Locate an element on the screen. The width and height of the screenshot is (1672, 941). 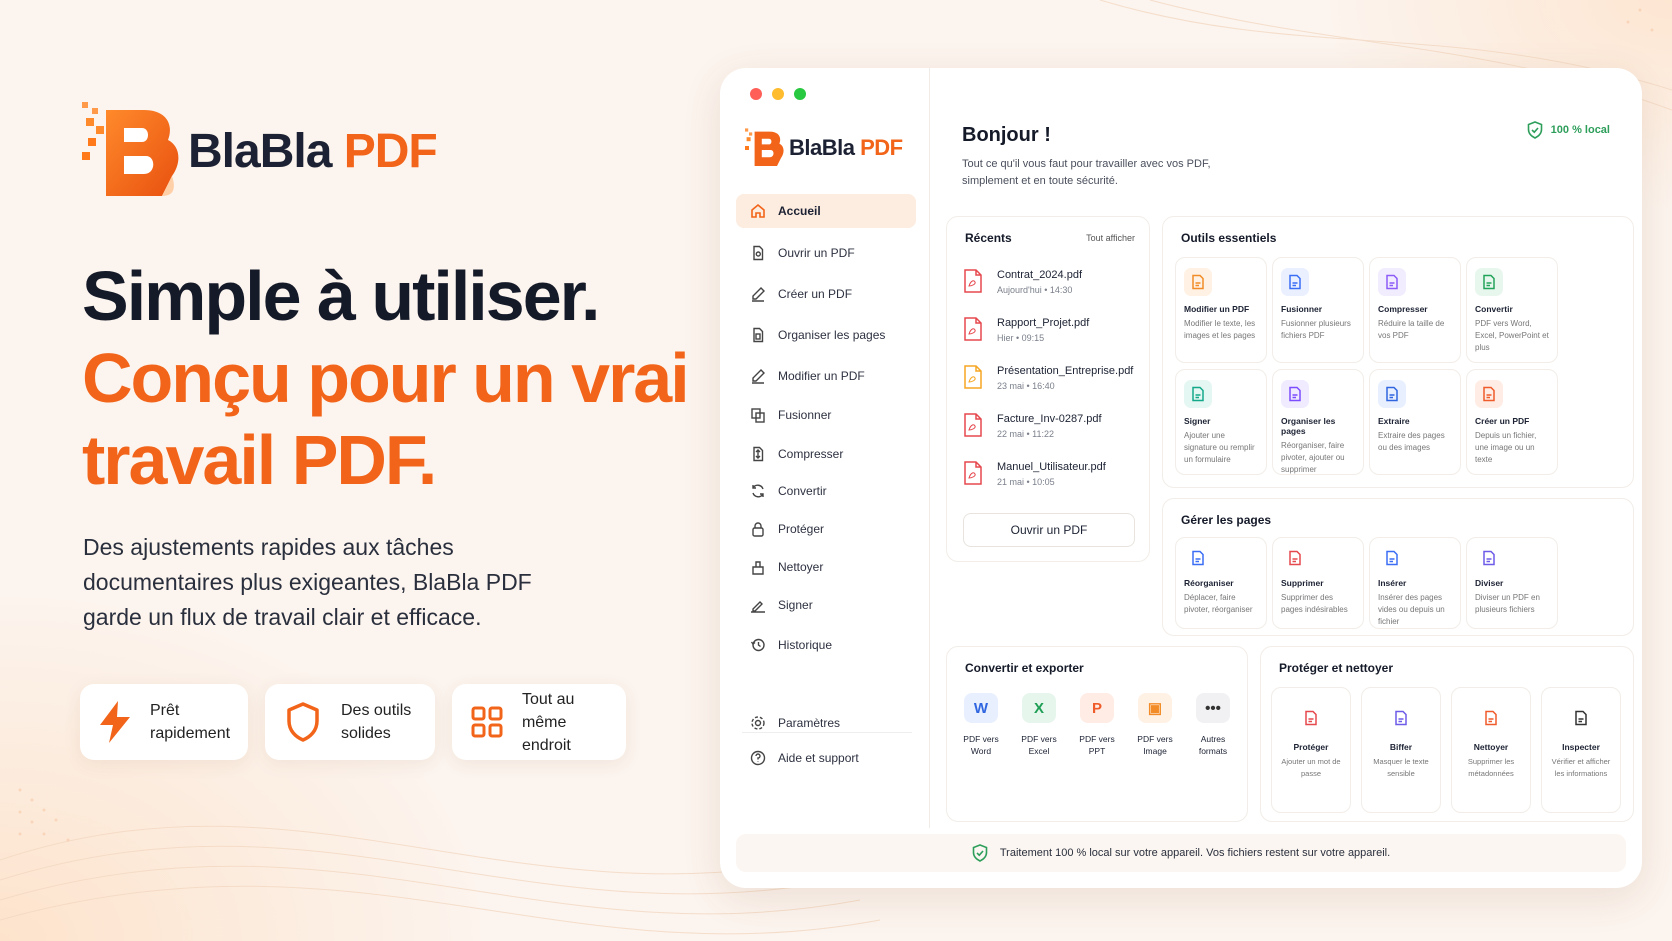
protect-tool-card: Nettoyer Supprimer les métadonnées is located at coordinates (1491, 750).